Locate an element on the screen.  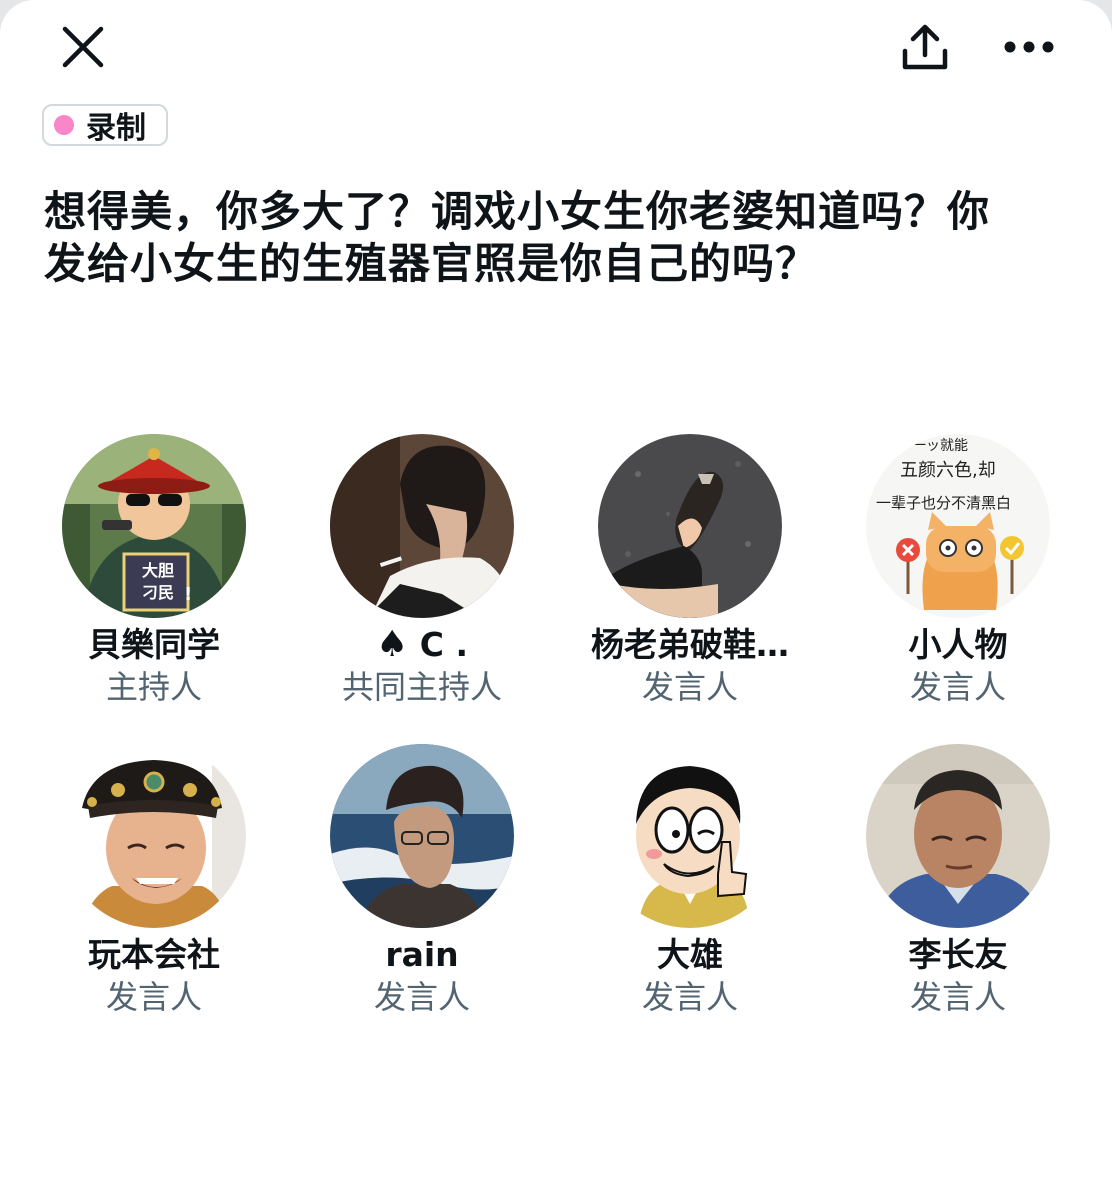
spade-icon: ♠ is located at coordinates (392, 644).